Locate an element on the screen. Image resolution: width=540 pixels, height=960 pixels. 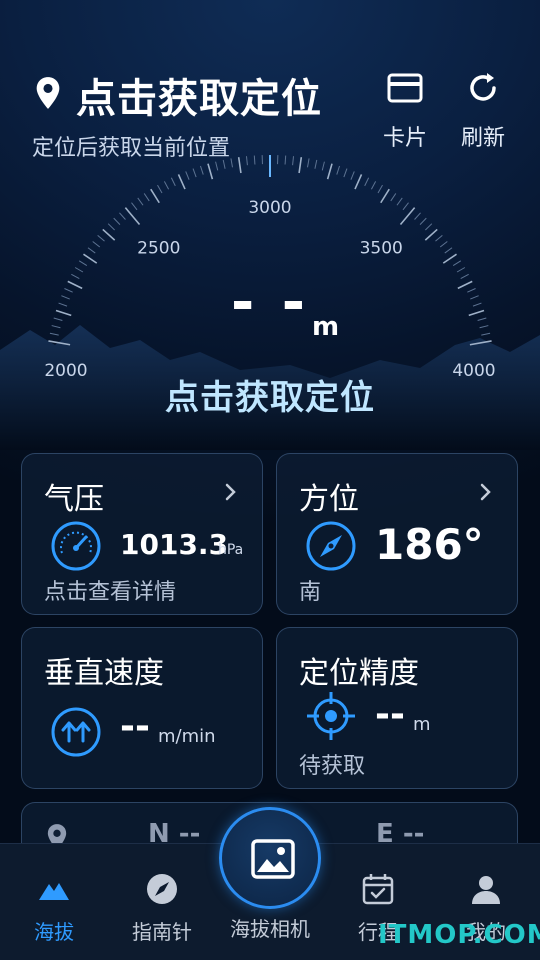
bearing-card: 方位 186° 南 is located at coordinates (397, 534).